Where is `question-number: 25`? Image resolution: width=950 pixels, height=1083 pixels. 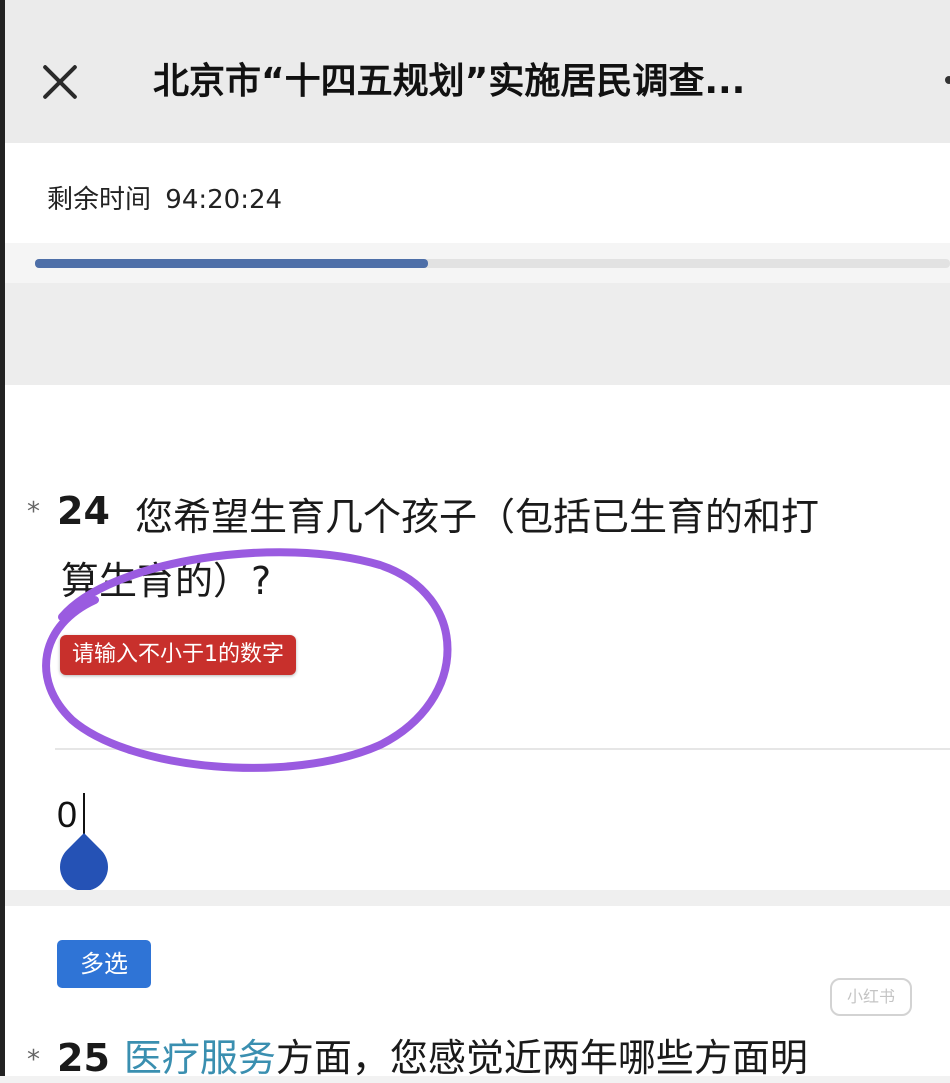
question-number: 25 is located at coordinates (83, 1058).